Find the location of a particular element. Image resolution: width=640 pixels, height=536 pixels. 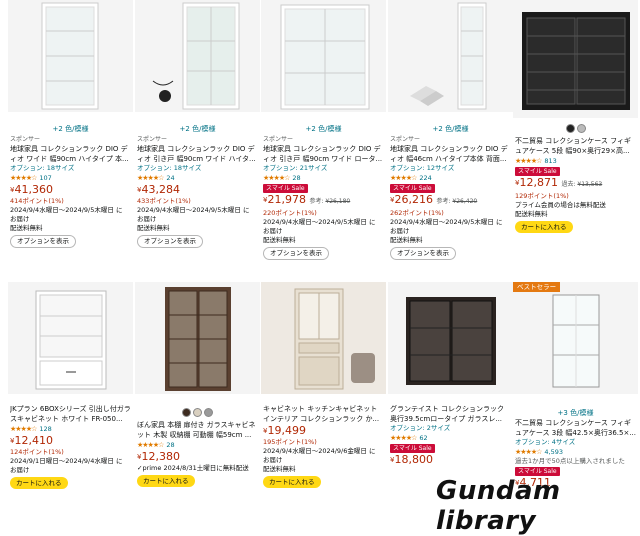

price: ¥41,360 is located at coordinates (31, 189).